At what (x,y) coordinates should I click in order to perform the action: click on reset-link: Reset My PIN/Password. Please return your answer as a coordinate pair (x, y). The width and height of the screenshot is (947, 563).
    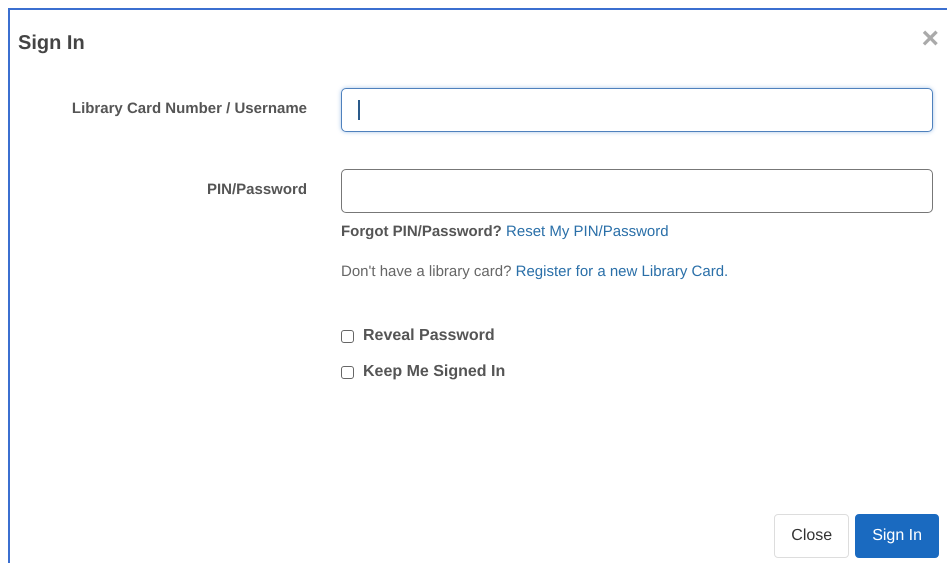
    Looking at the image, I should click on (587, 231).